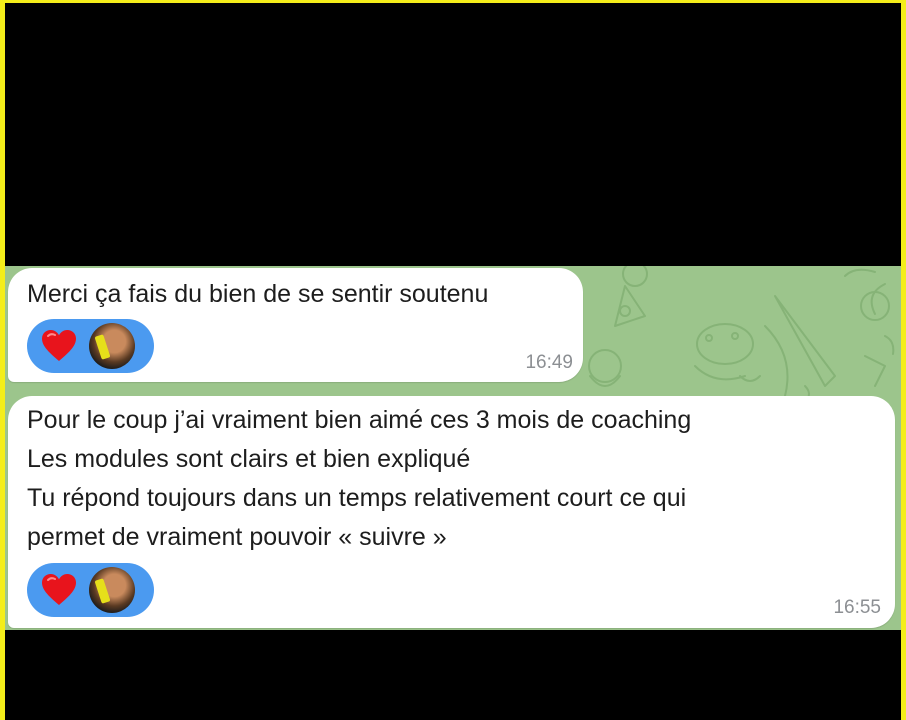 The width and height of the screenshot is (906, 720). Describe the element at coordinates (903, 360) in the screenshot. I see `frame-right` at that location.